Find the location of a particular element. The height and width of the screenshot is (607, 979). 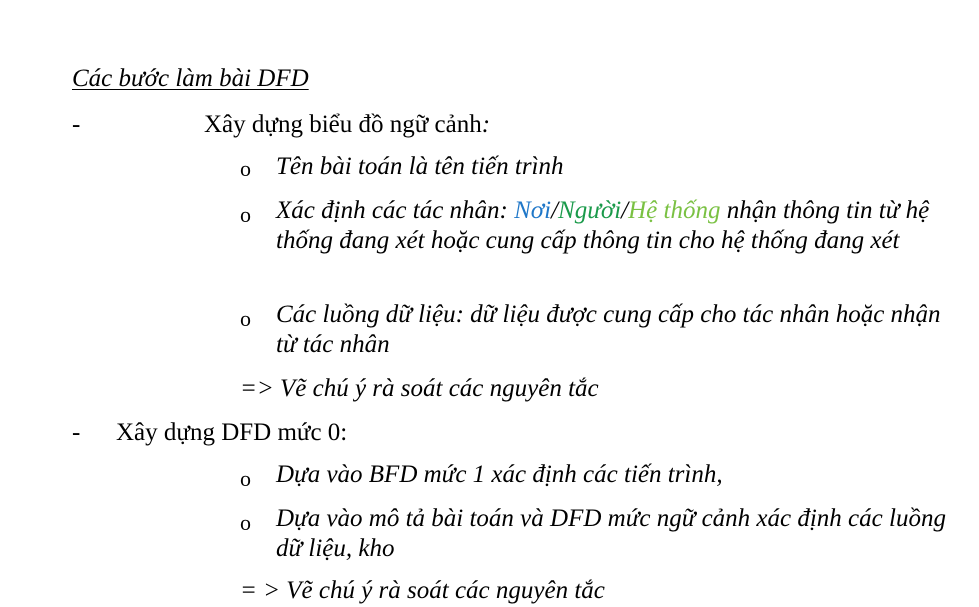

section-title-text: Xây dựng biểu đồ ngữ cảnh is located at coordinates (343, 124).